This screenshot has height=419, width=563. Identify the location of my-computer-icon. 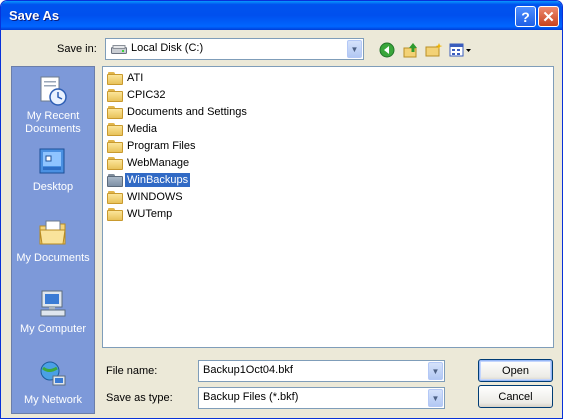
(53, 304).